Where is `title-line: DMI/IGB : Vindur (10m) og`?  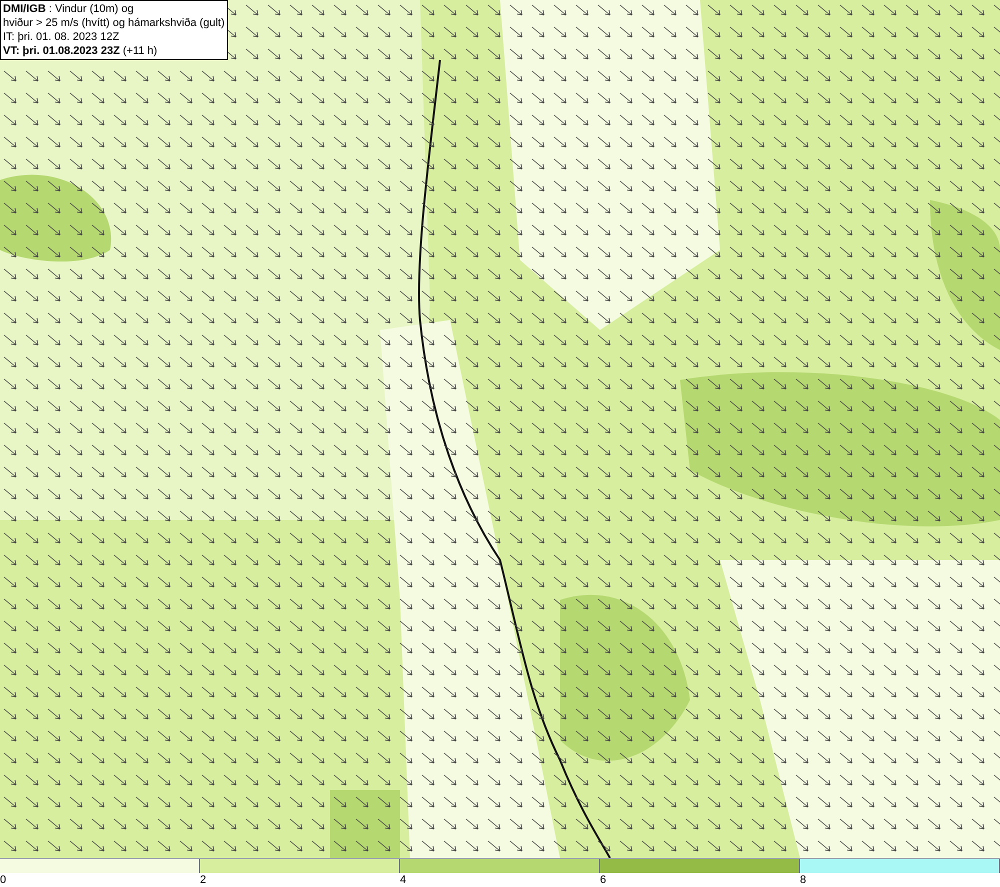 title-line: DMI/IGB : Vindur (10m) og is located at coordinates (69, 9).